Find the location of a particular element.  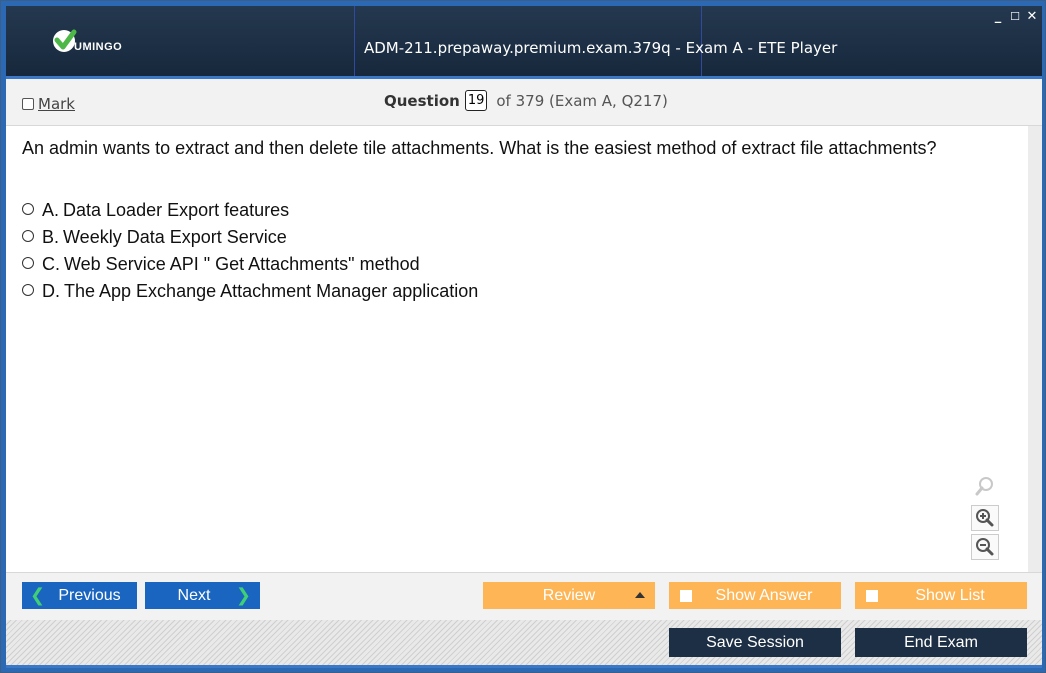

end-exam-button: End Exam is located at coordinates (941, 642).